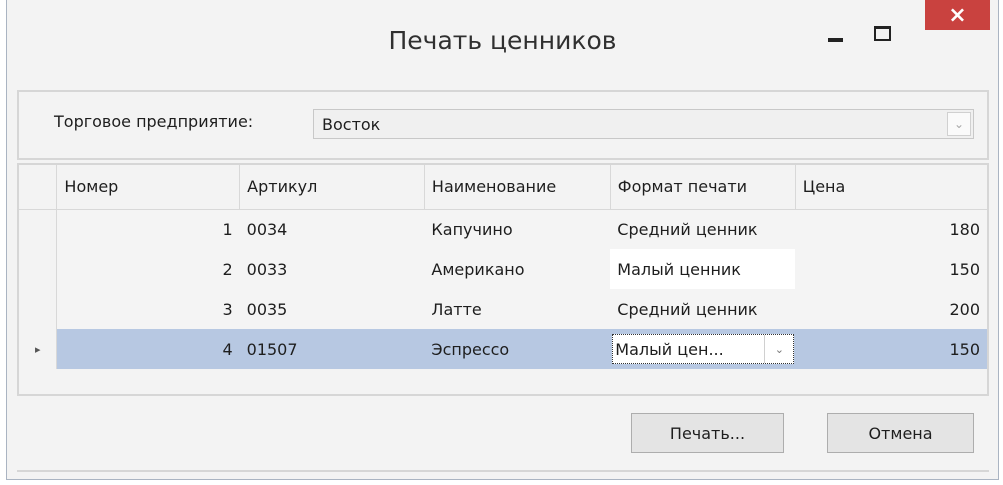 The width and height of the screenshot is (1003, 485). I want to click on minimize-button, so click(835, 35).